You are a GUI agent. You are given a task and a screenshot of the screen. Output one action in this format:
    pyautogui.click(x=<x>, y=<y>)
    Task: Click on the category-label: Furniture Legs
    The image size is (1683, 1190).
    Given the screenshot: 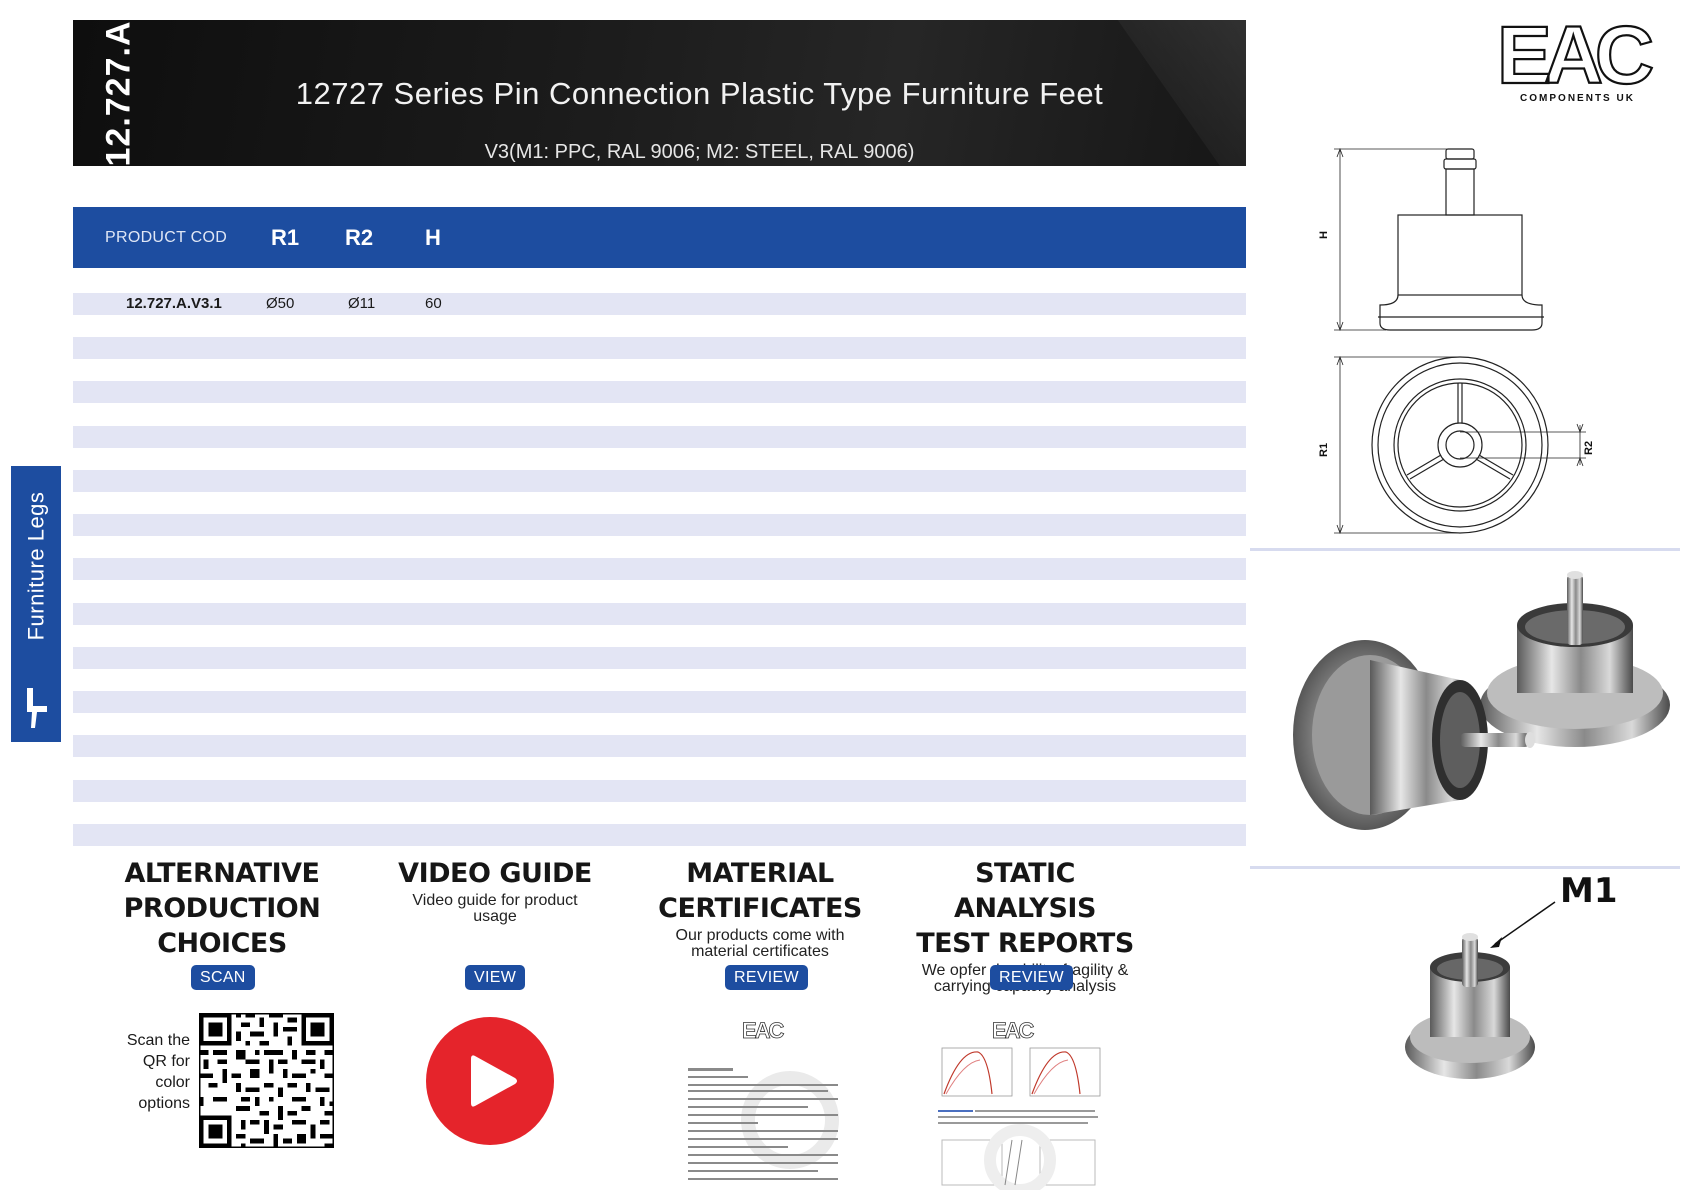 What is the action you would take?
    pyautogui.click(x=36, y=566)
    